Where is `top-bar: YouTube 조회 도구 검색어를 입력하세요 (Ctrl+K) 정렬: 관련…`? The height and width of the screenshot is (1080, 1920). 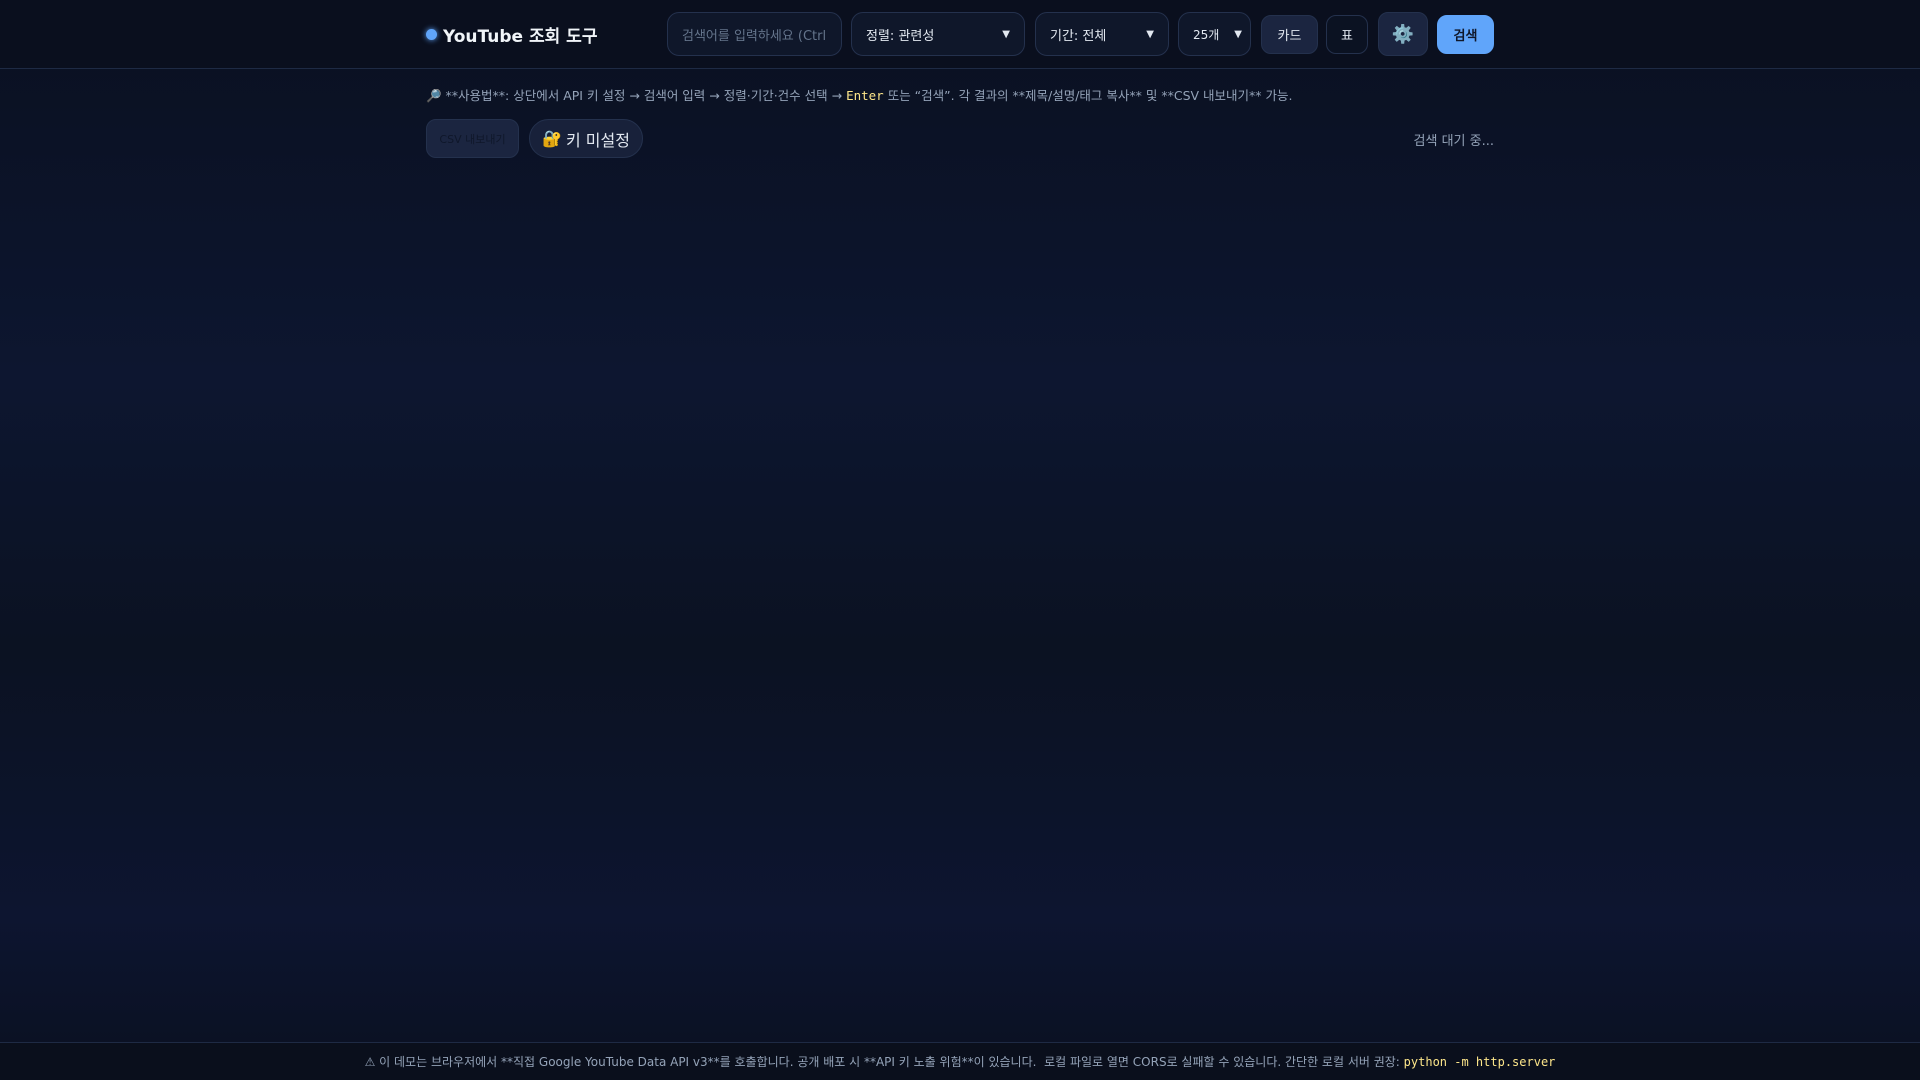 top-bar: YouTube 조회 도구 검색어를 입력하세요 (Ctrl+K) 정렬: 관련… is located at coordinates (960, 34).